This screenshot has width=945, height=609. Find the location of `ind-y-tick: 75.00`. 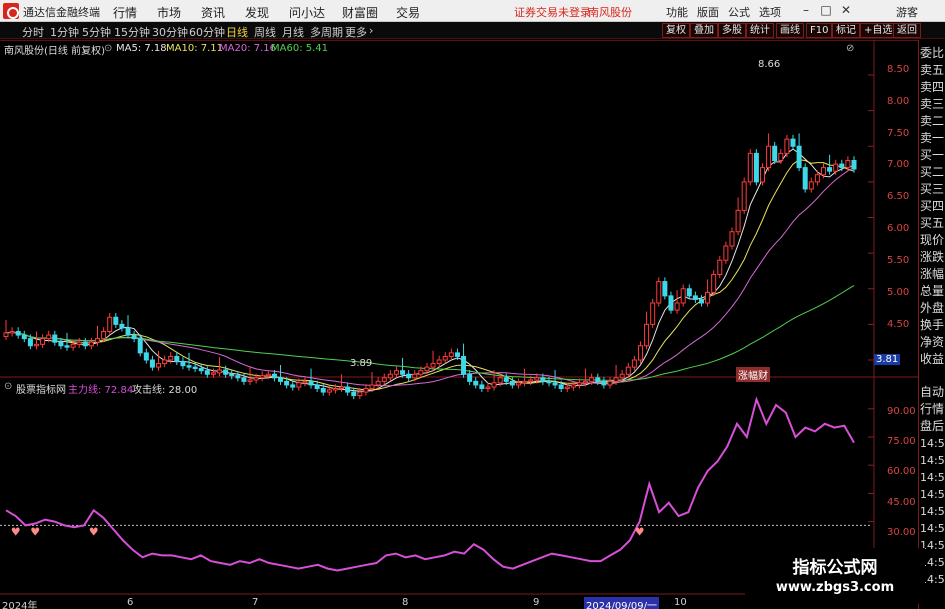

ind-y-tick: 75.00 is located at coordinates (901, 441).